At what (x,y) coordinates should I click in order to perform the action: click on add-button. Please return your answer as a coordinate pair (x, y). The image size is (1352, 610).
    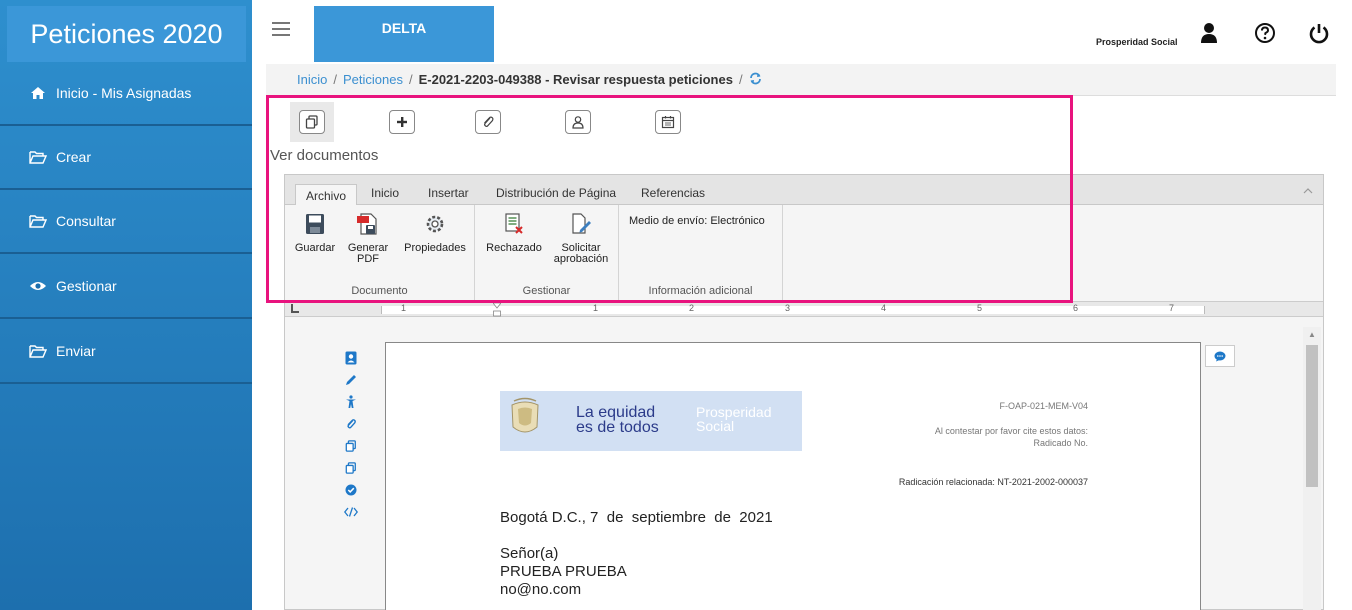
    Looking at the image, I should click on (402, 122).